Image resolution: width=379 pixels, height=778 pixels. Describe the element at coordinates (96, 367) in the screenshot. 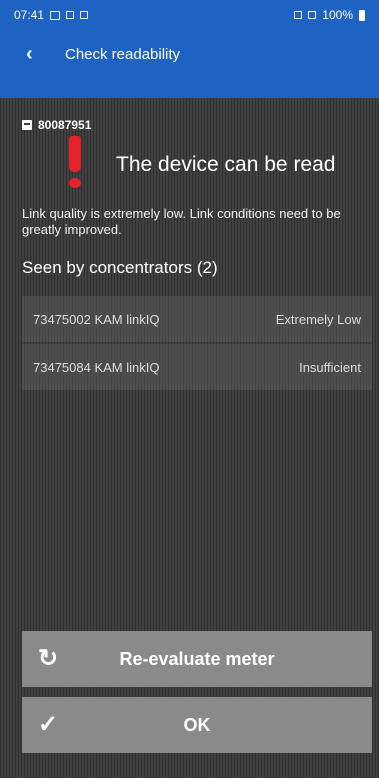

I see `concentrator-name: 73475084 KAM linkIQ` at that location.